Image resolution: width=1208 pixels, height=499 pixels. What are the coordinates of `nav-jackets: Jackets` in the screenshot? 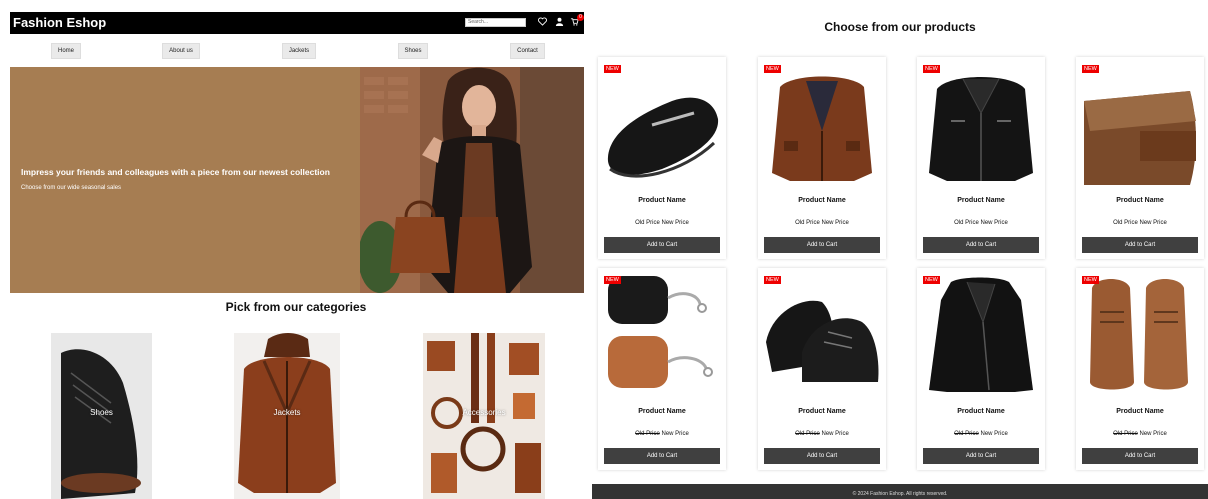 It's located at (299, 51).